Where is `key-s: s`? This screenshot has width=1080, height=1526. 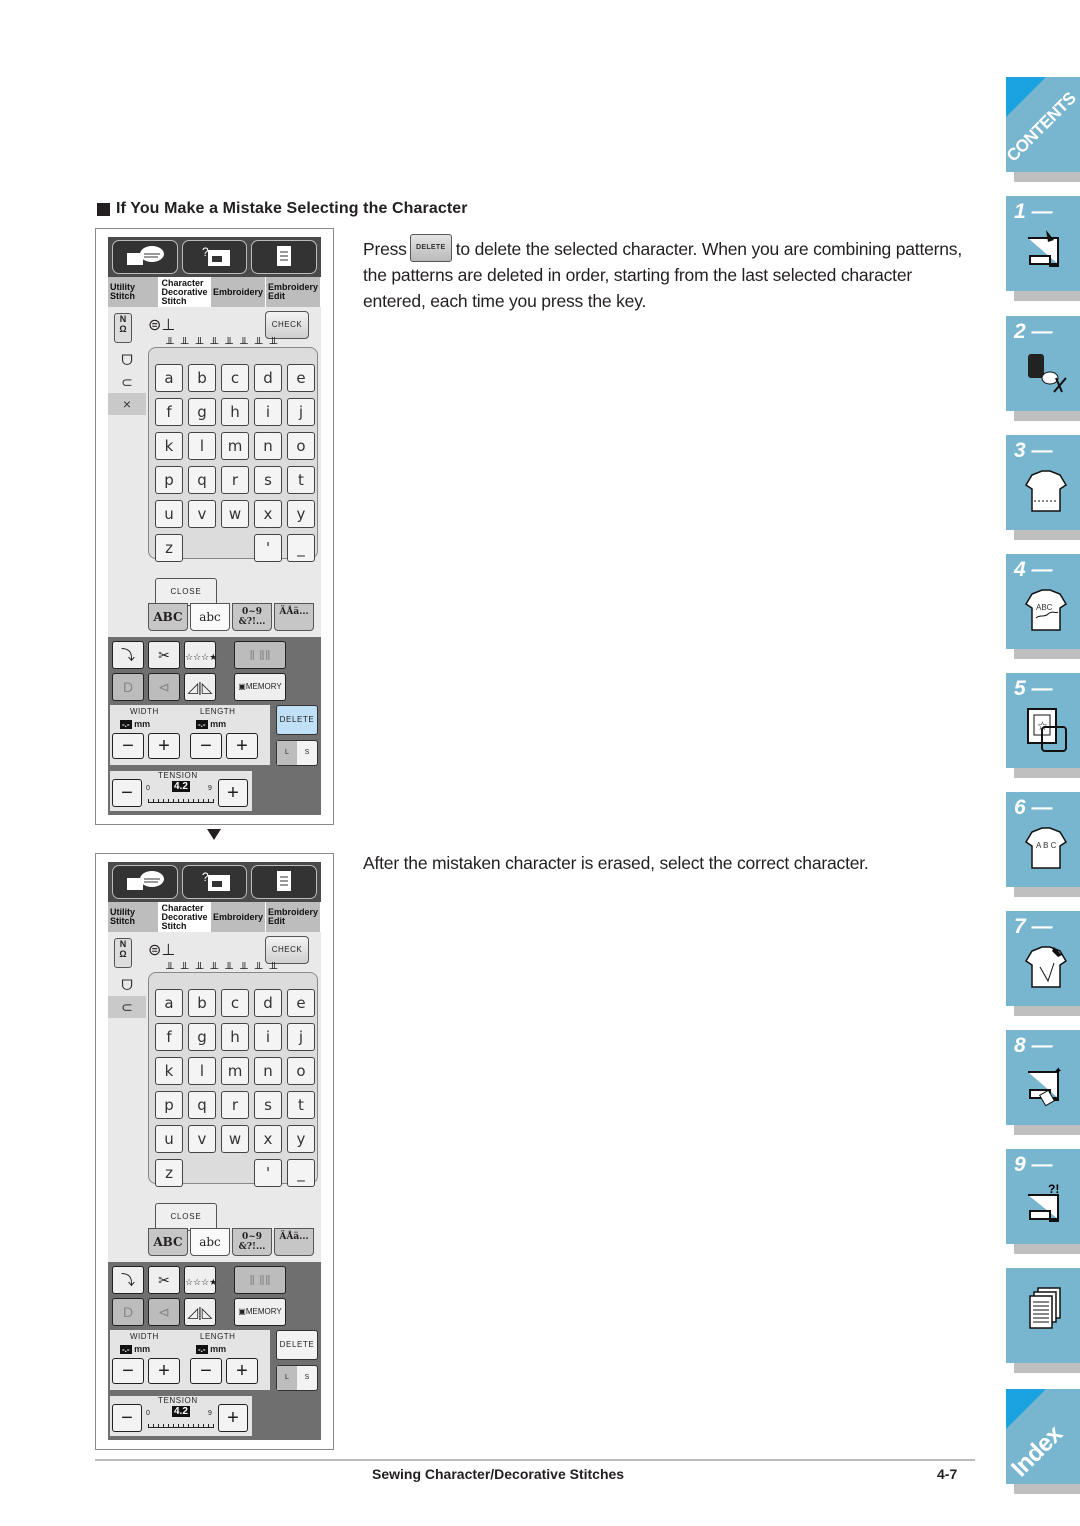 key-s: s is located at coordinates (268, 480).